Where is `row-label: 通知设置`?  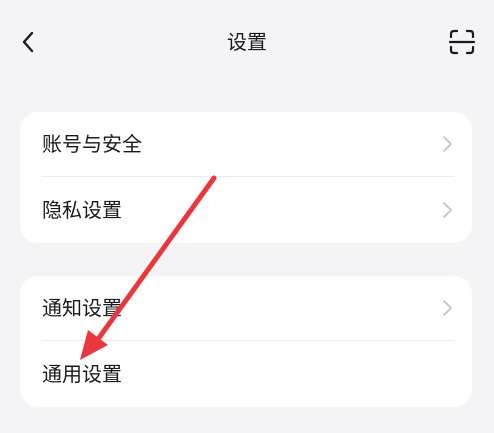 row-label: 通知设置 is located at coordinates (82, 308).